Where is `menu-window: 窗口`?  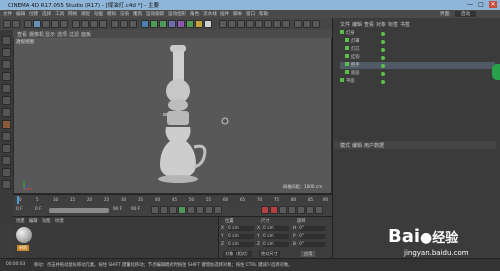 menu-window: 窗口 is located at coordinates (250, 14).